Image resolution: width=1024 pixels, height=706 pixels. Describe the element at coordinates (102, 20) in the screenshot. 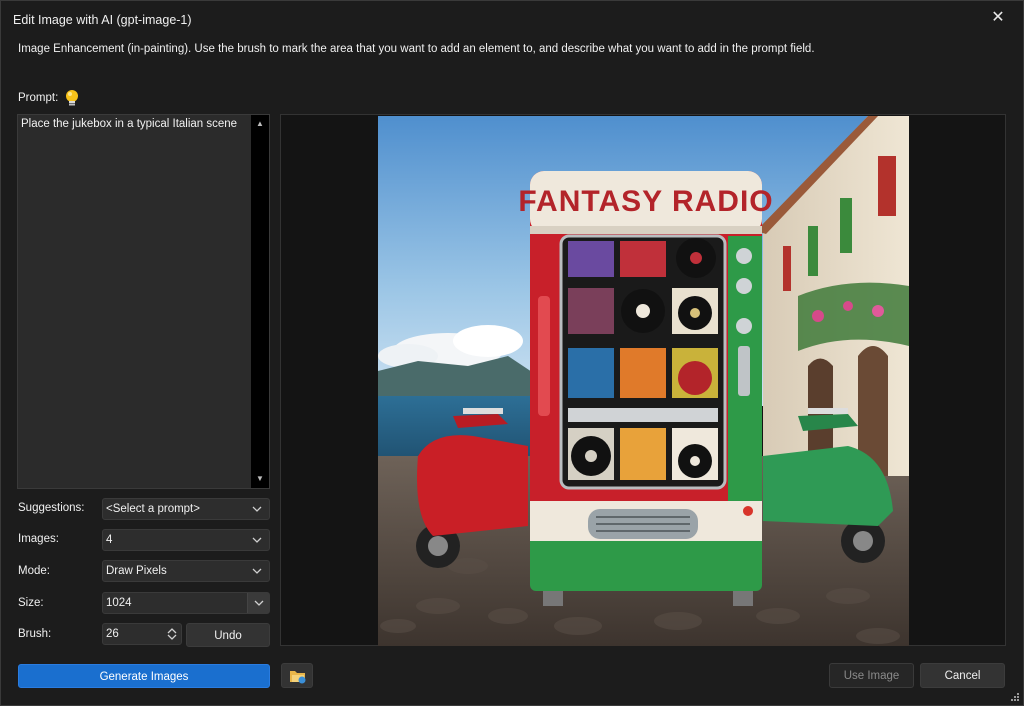

I see `window-title: Edit Image with AI (gpt-image-1)` at that location.